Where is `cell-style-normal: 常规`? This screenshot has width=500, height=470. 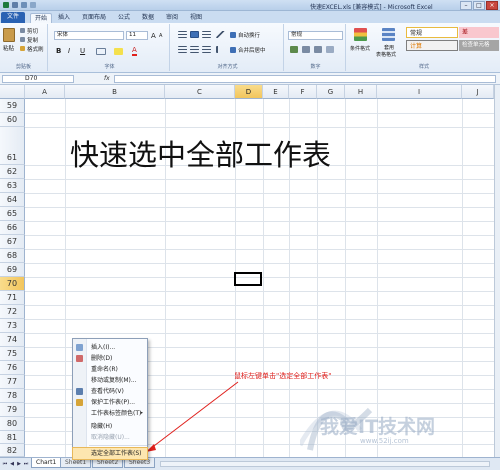 cell-style-normal: 常规 is located at coordinates (432, 32).